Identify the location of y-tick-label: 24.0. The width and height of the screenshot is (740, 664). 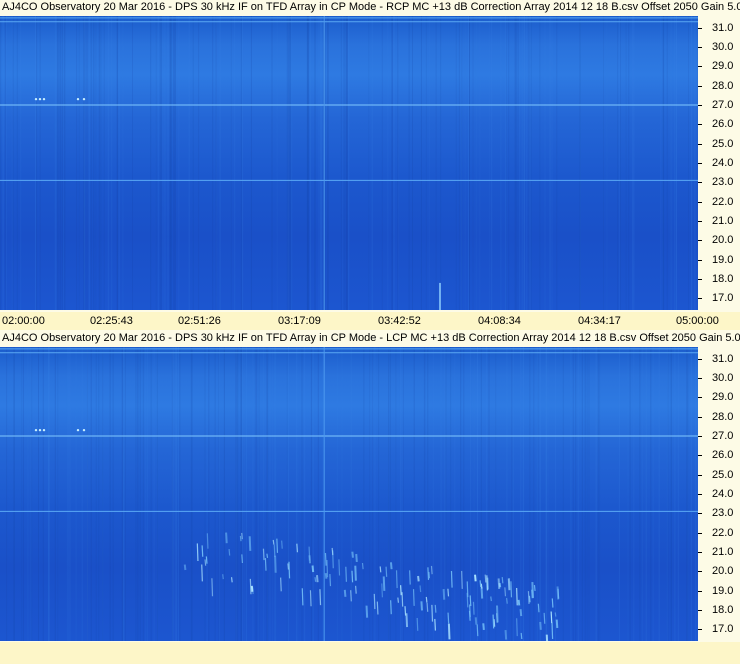
(723, 163).